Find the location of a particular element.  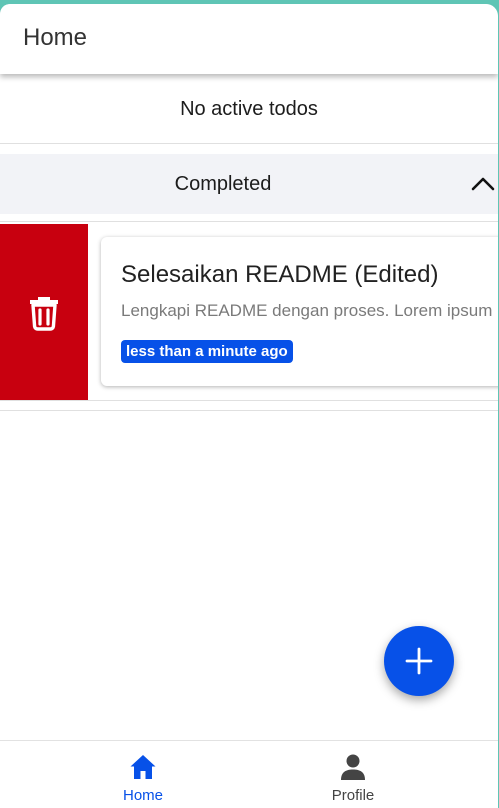

plus-icon is located at coordinates (419, 661).